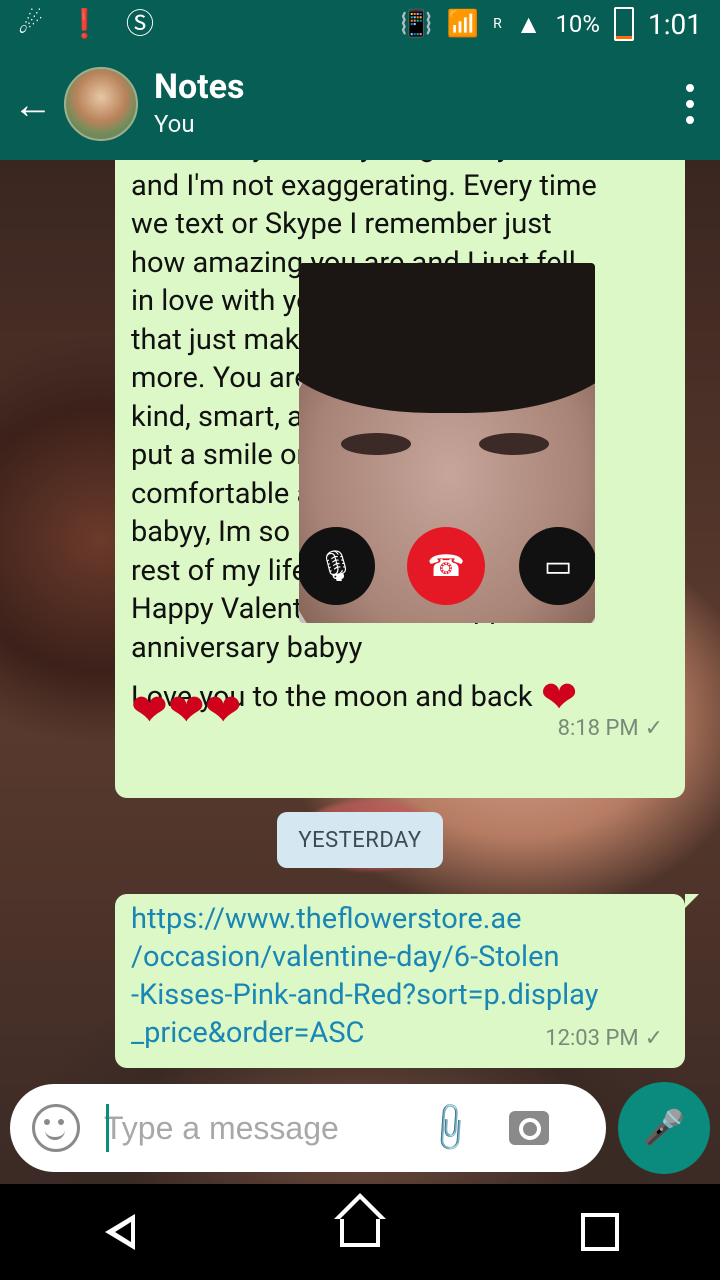  Describe the element at coordinates (360, 1220) in the screenshot. I see `home-icon` at that location.